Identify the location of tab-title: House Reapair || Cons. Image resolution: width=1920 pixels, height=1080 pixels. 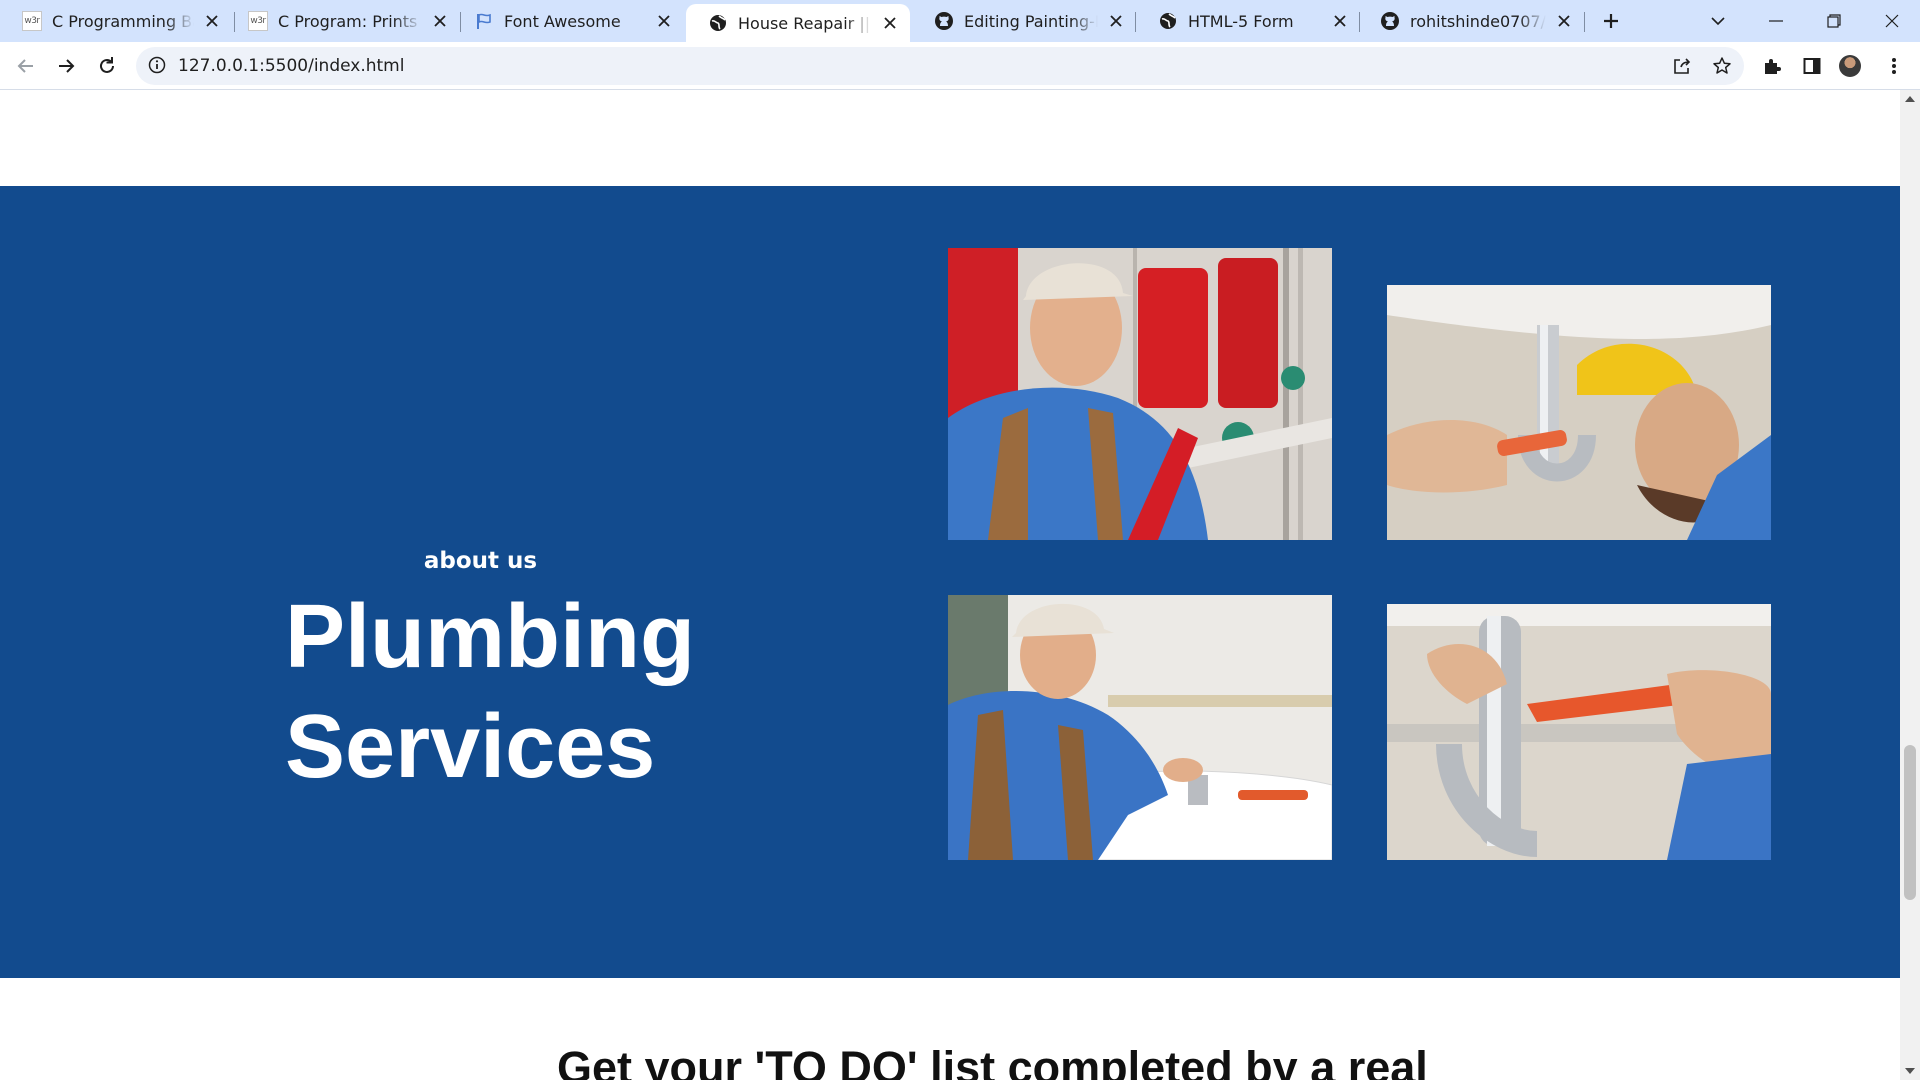
(805, 23).